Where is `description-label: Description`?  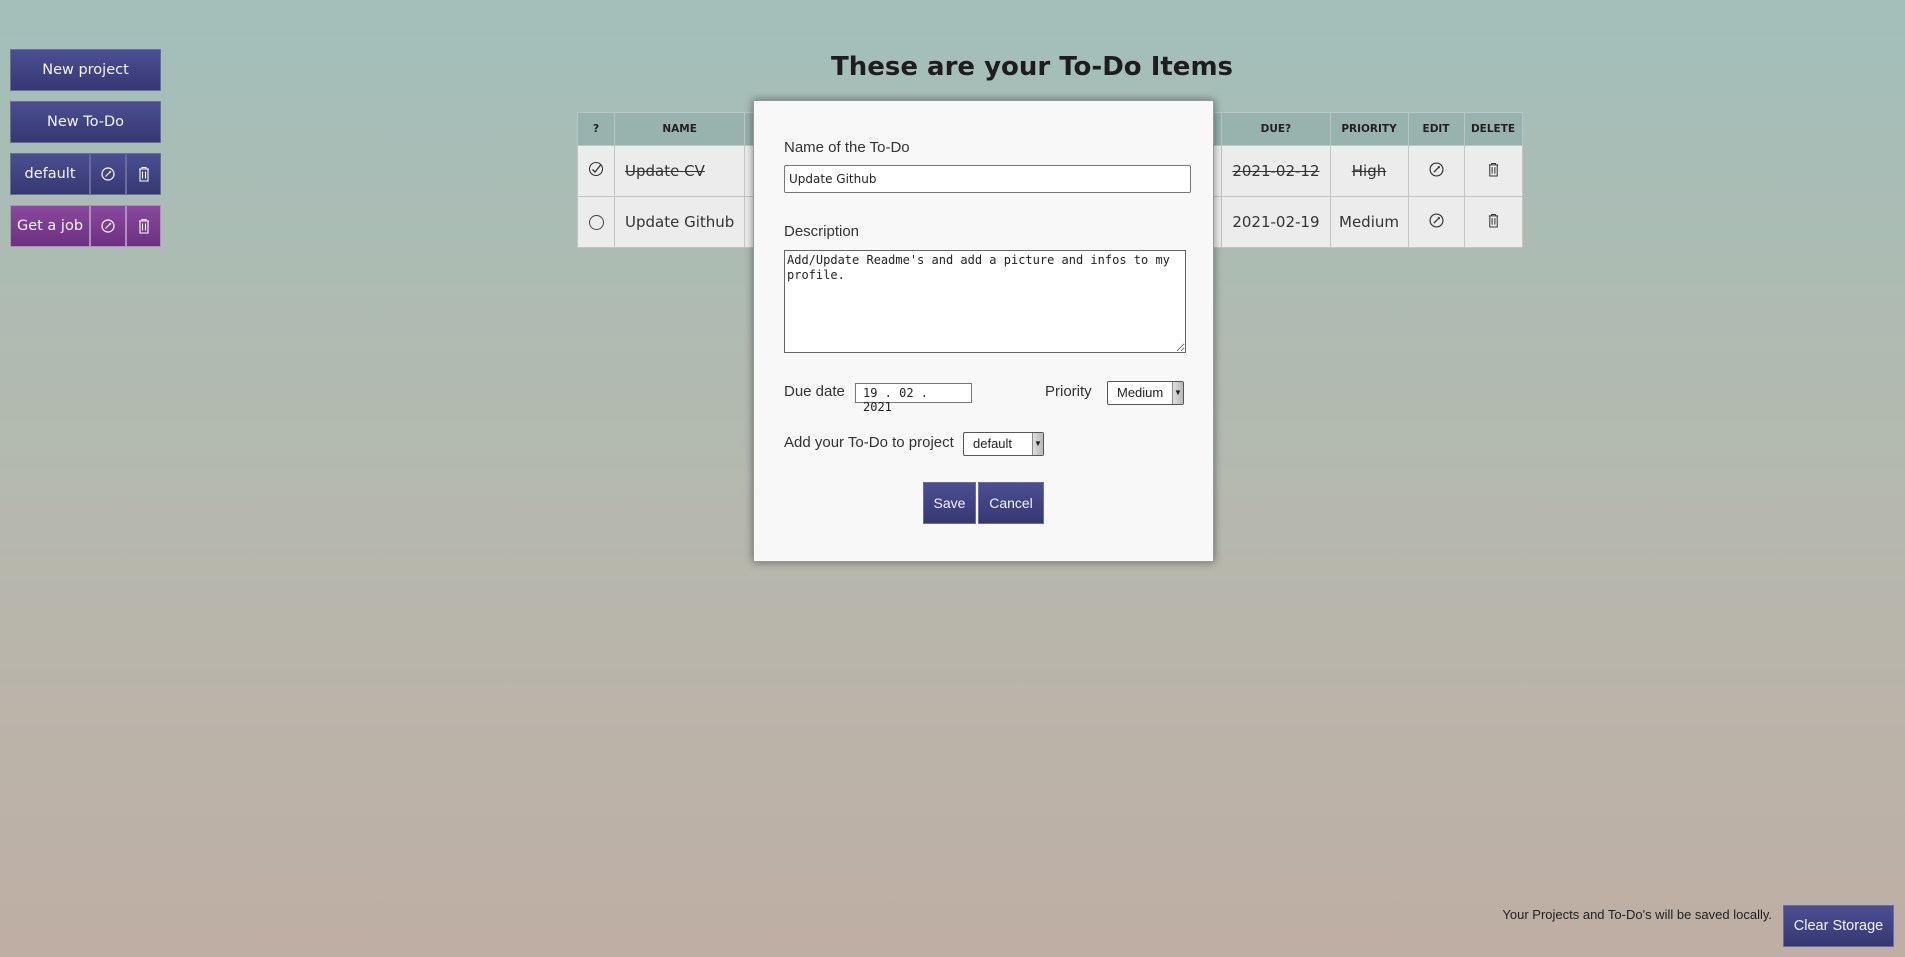
description-label: Description is located at coordinates (822, 231).